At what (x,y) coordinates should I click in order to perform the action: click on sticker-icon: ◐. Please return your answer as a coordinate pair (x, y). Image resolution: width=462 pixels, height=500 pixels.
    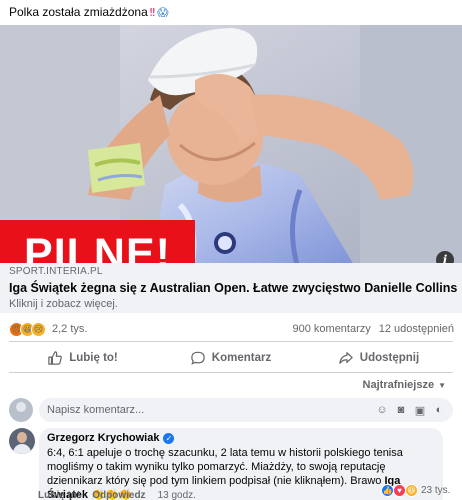
    Looking at the image, I should click on (439, 410).